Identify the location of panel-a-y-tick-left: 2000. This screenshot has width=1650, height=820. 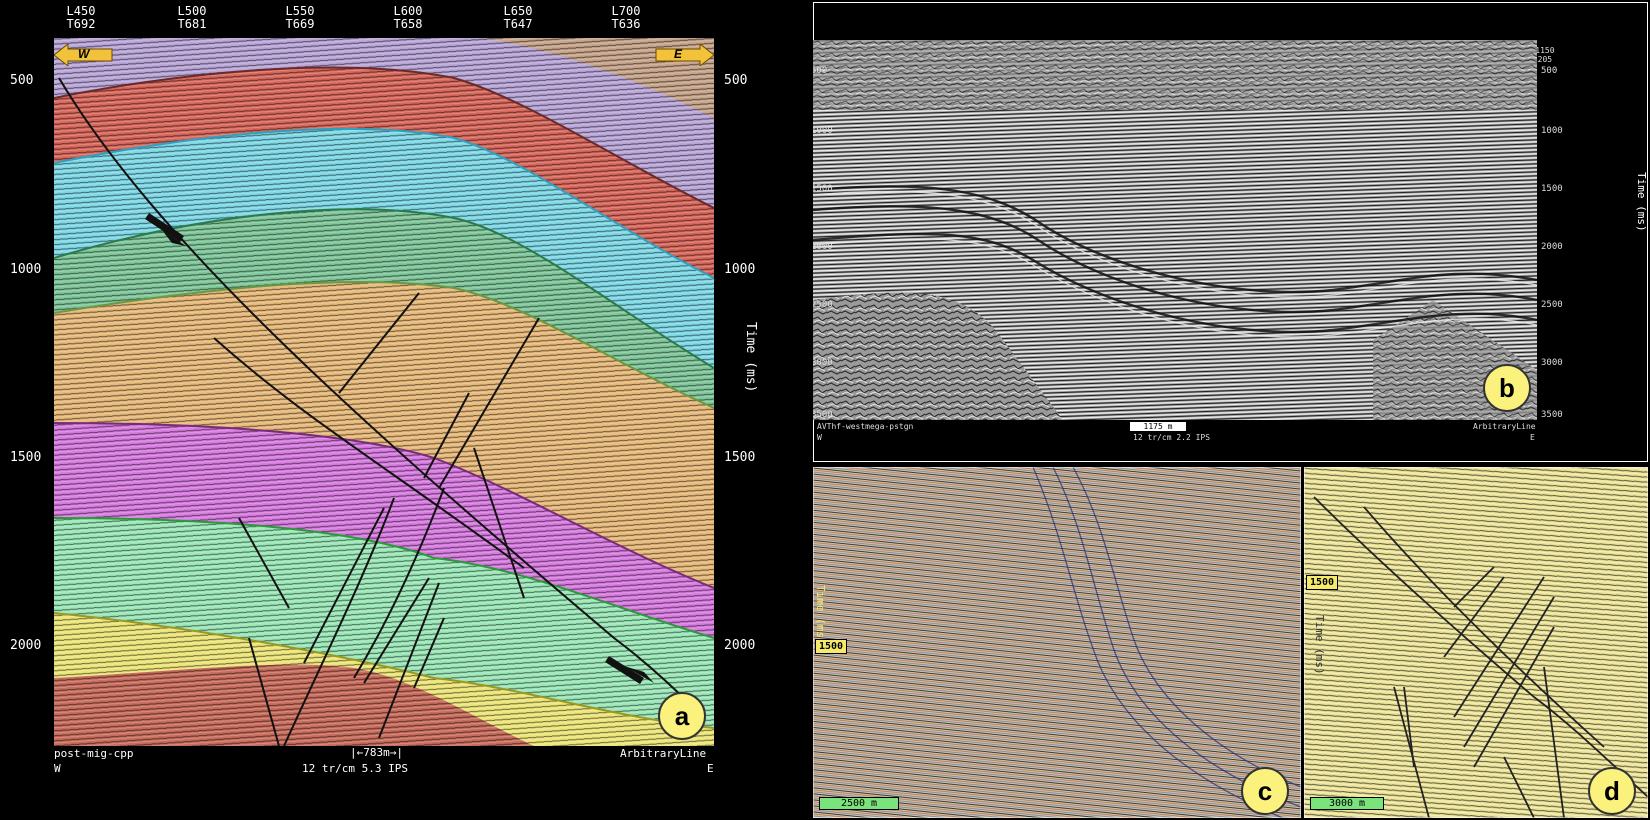
(26, 645).